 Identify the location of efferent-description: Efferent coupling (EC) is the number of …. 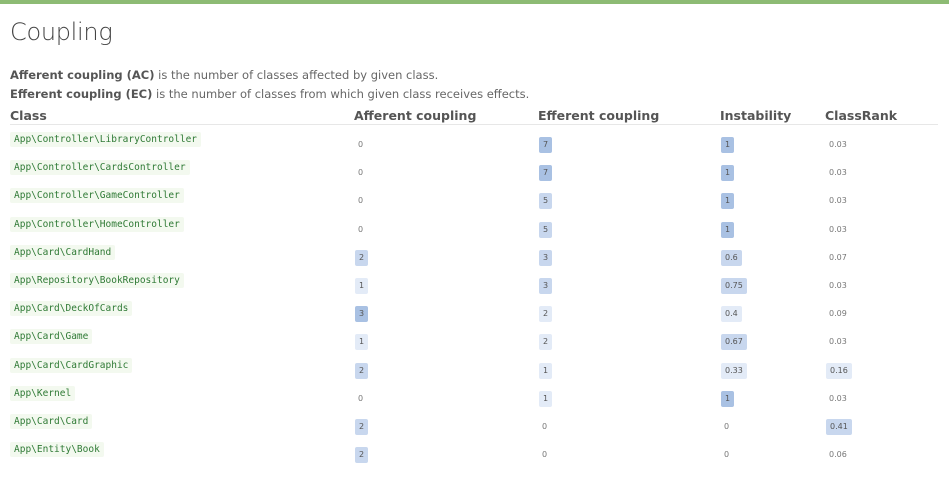
(269, 94).